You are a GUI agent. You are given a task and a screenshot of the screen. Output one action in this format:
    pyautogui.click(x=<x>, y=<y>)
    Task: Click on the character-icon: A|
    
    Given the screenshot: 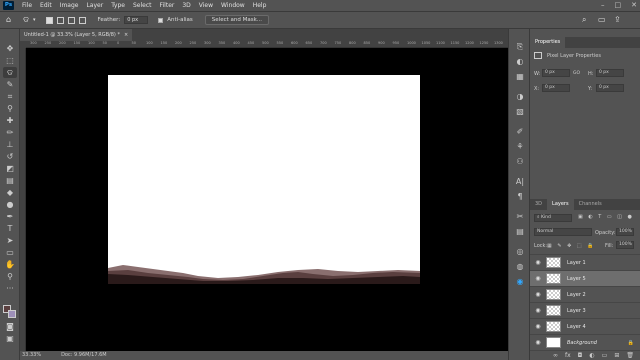 What is the action you would take?
    pyautogui.click(x=520, y=181)
    